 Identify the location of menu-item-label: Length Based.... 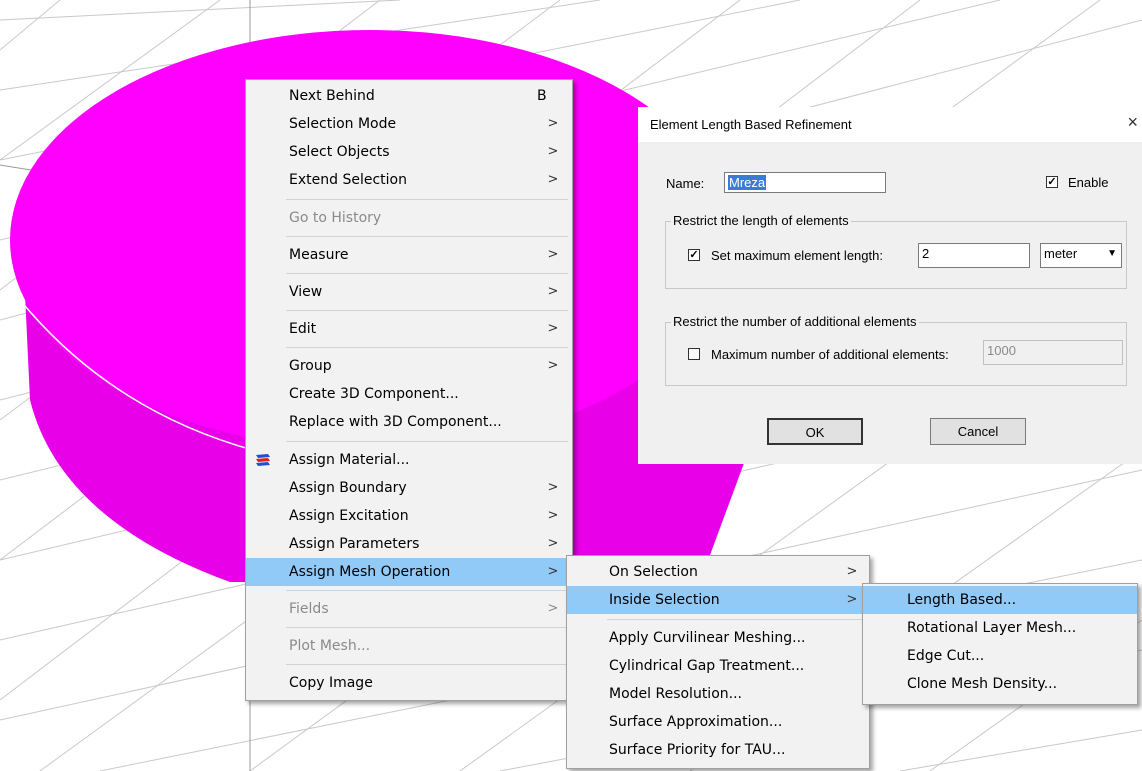
(962, 600).